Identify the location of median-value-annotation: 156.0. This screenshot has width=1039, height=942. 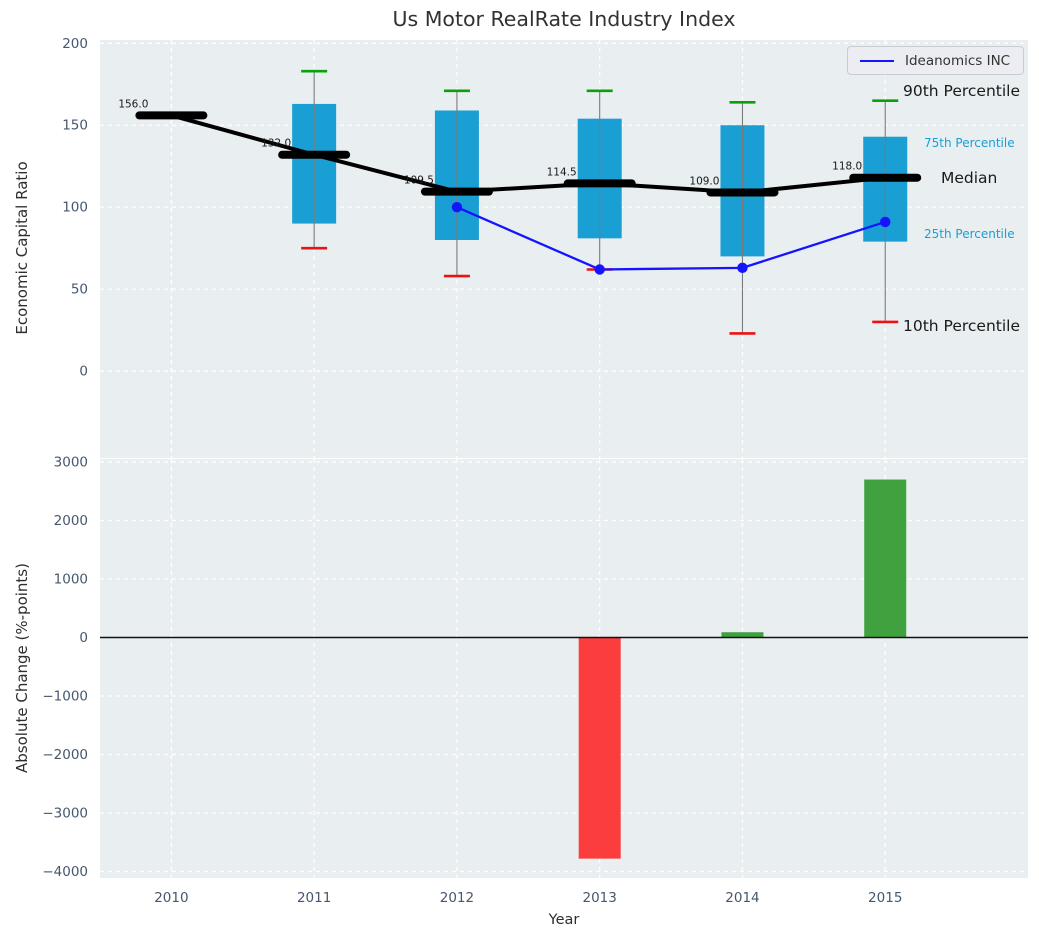
(133, 104).